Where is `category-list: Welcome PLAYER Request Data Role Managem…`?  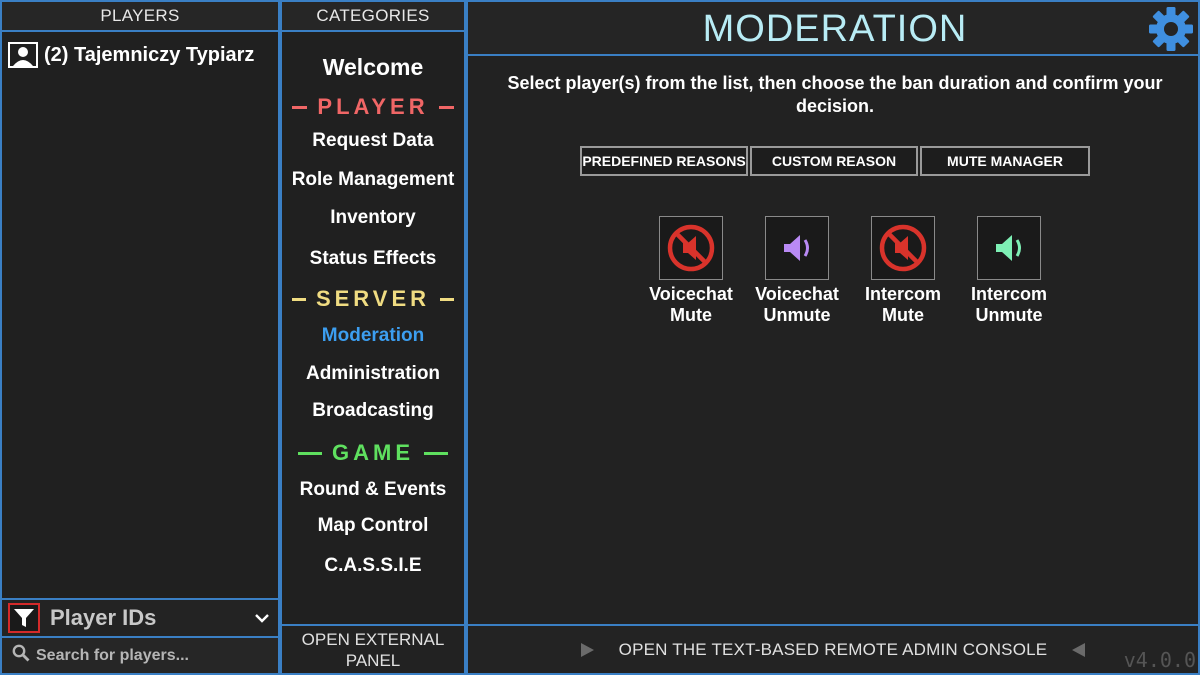 category-list: Welcome PLAYER Request Data Role Managem… is located at coordinates (373, 328).